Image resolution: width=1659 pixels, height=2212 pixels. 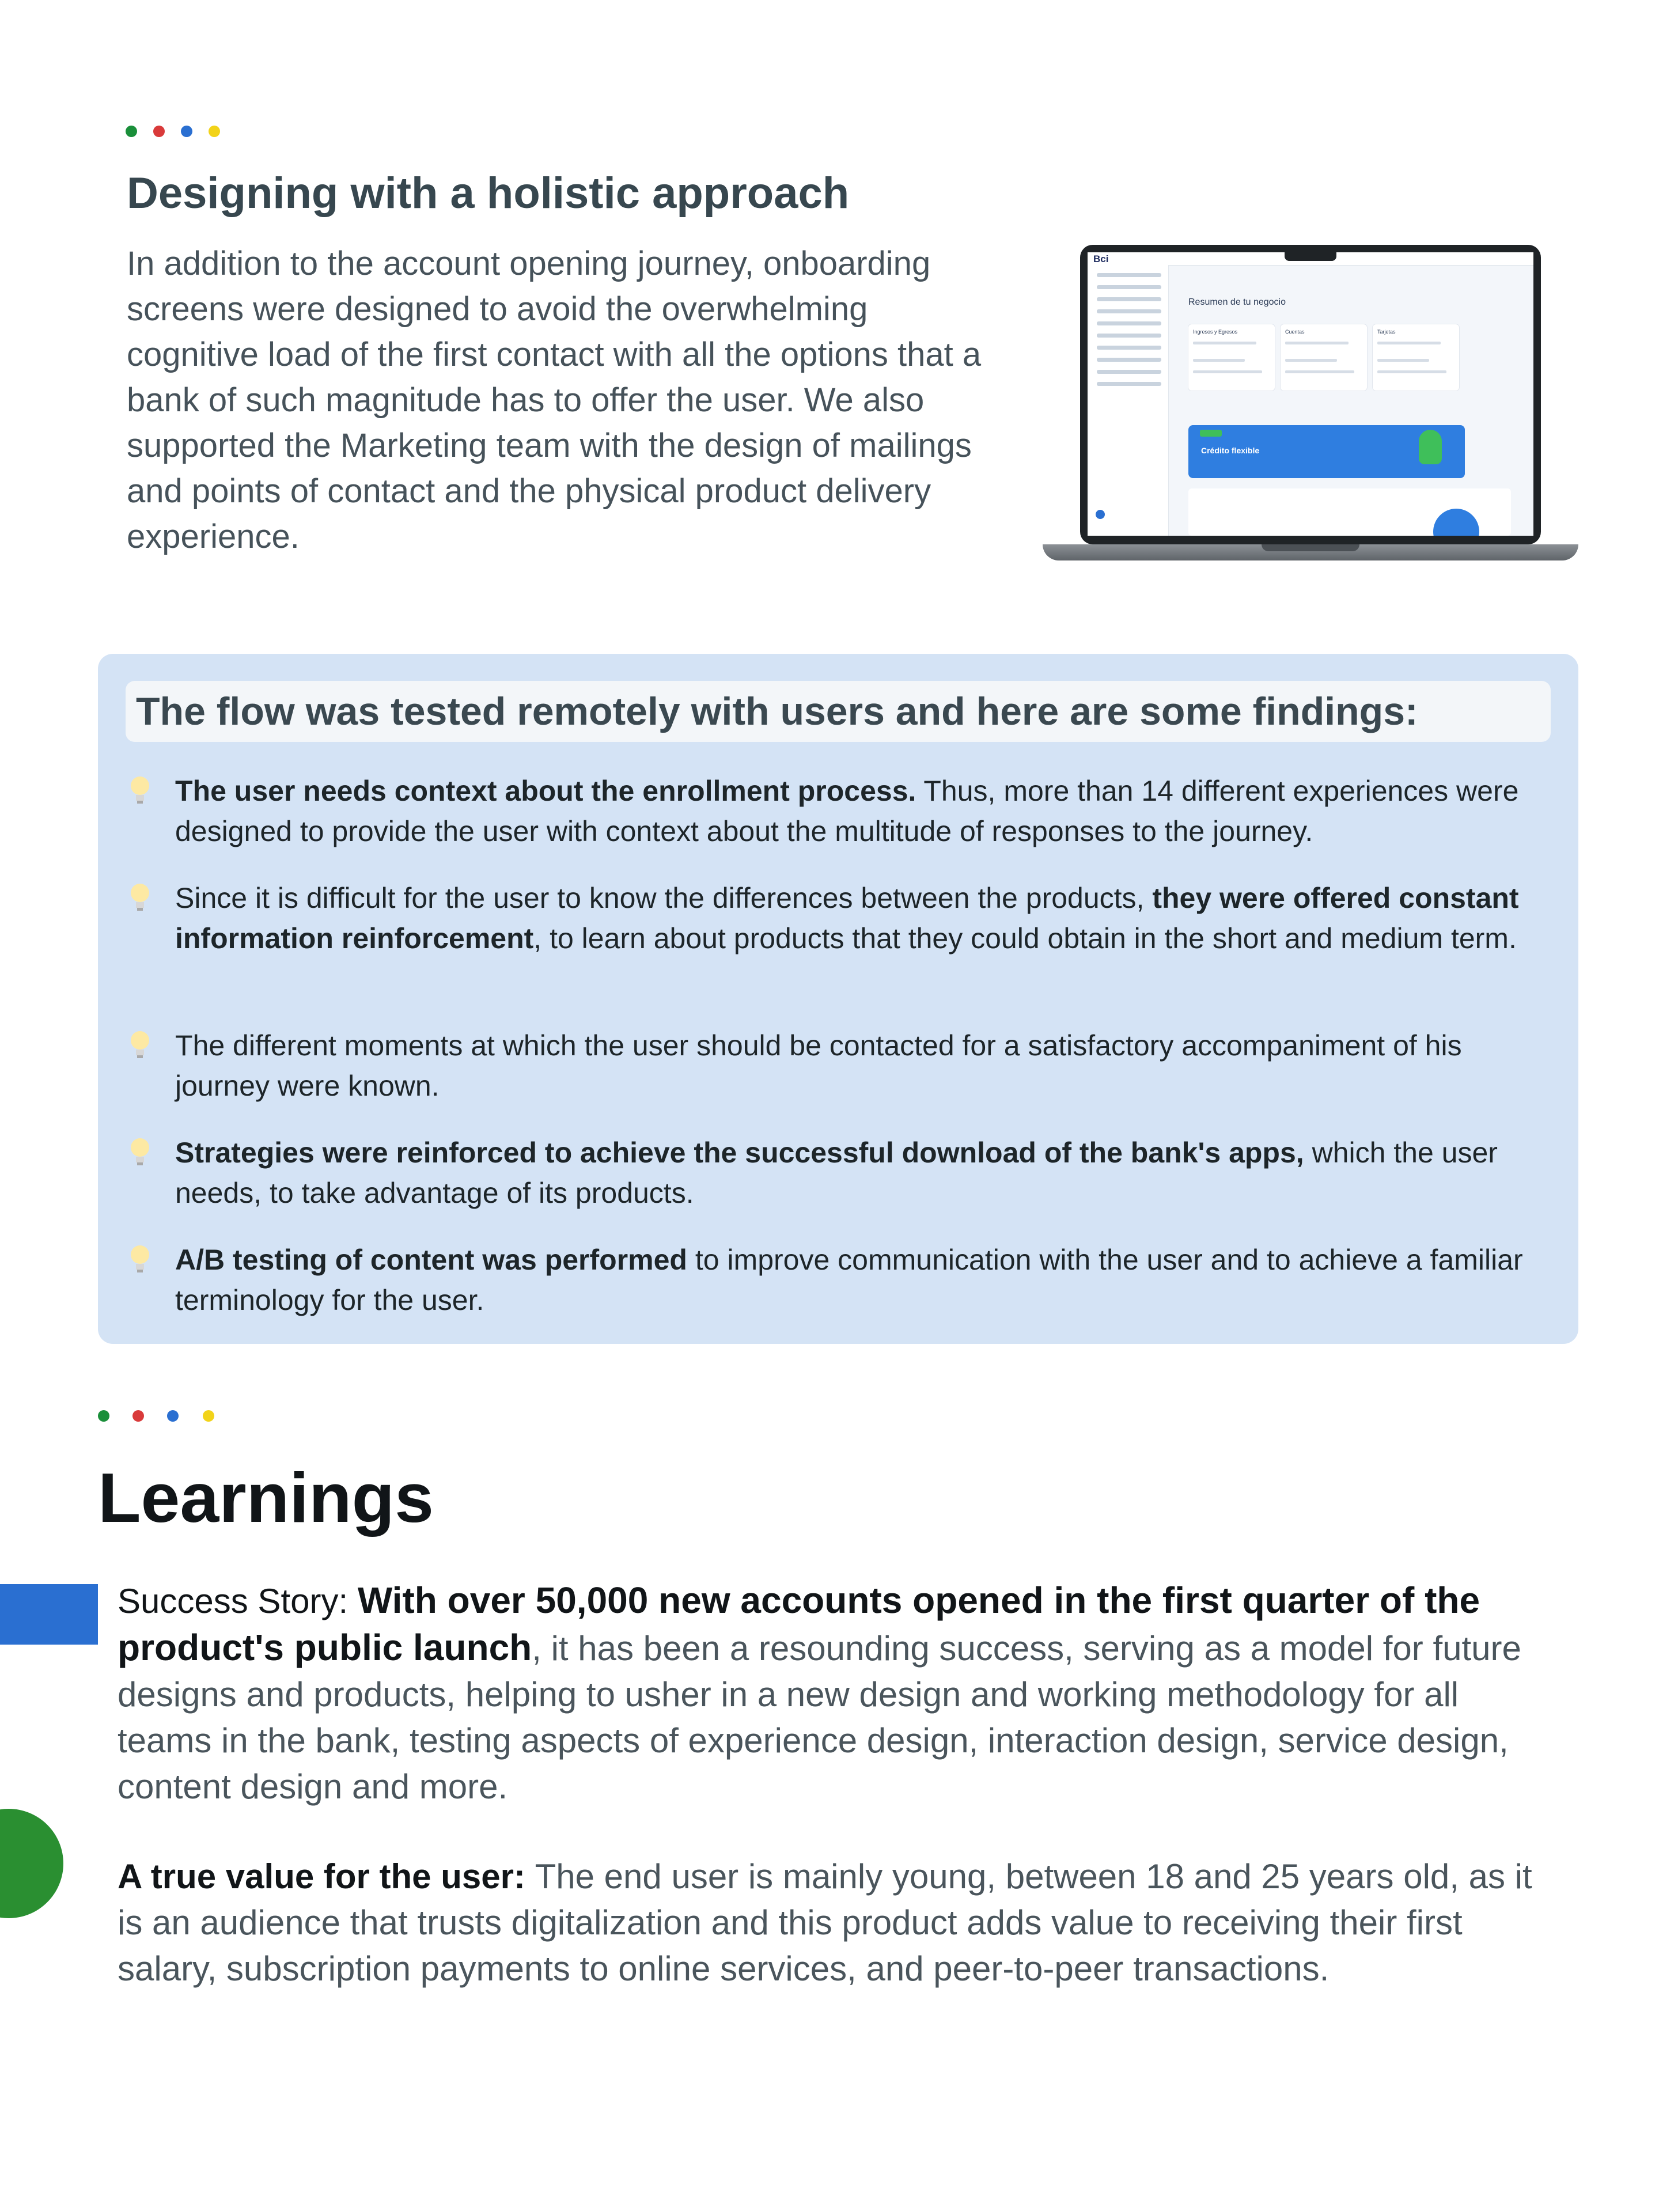 What do you see at coordinates (1326, 451) in the screenshot?
I see `screen-banner: Crédito flexible` at bounding box center [1326, 451].